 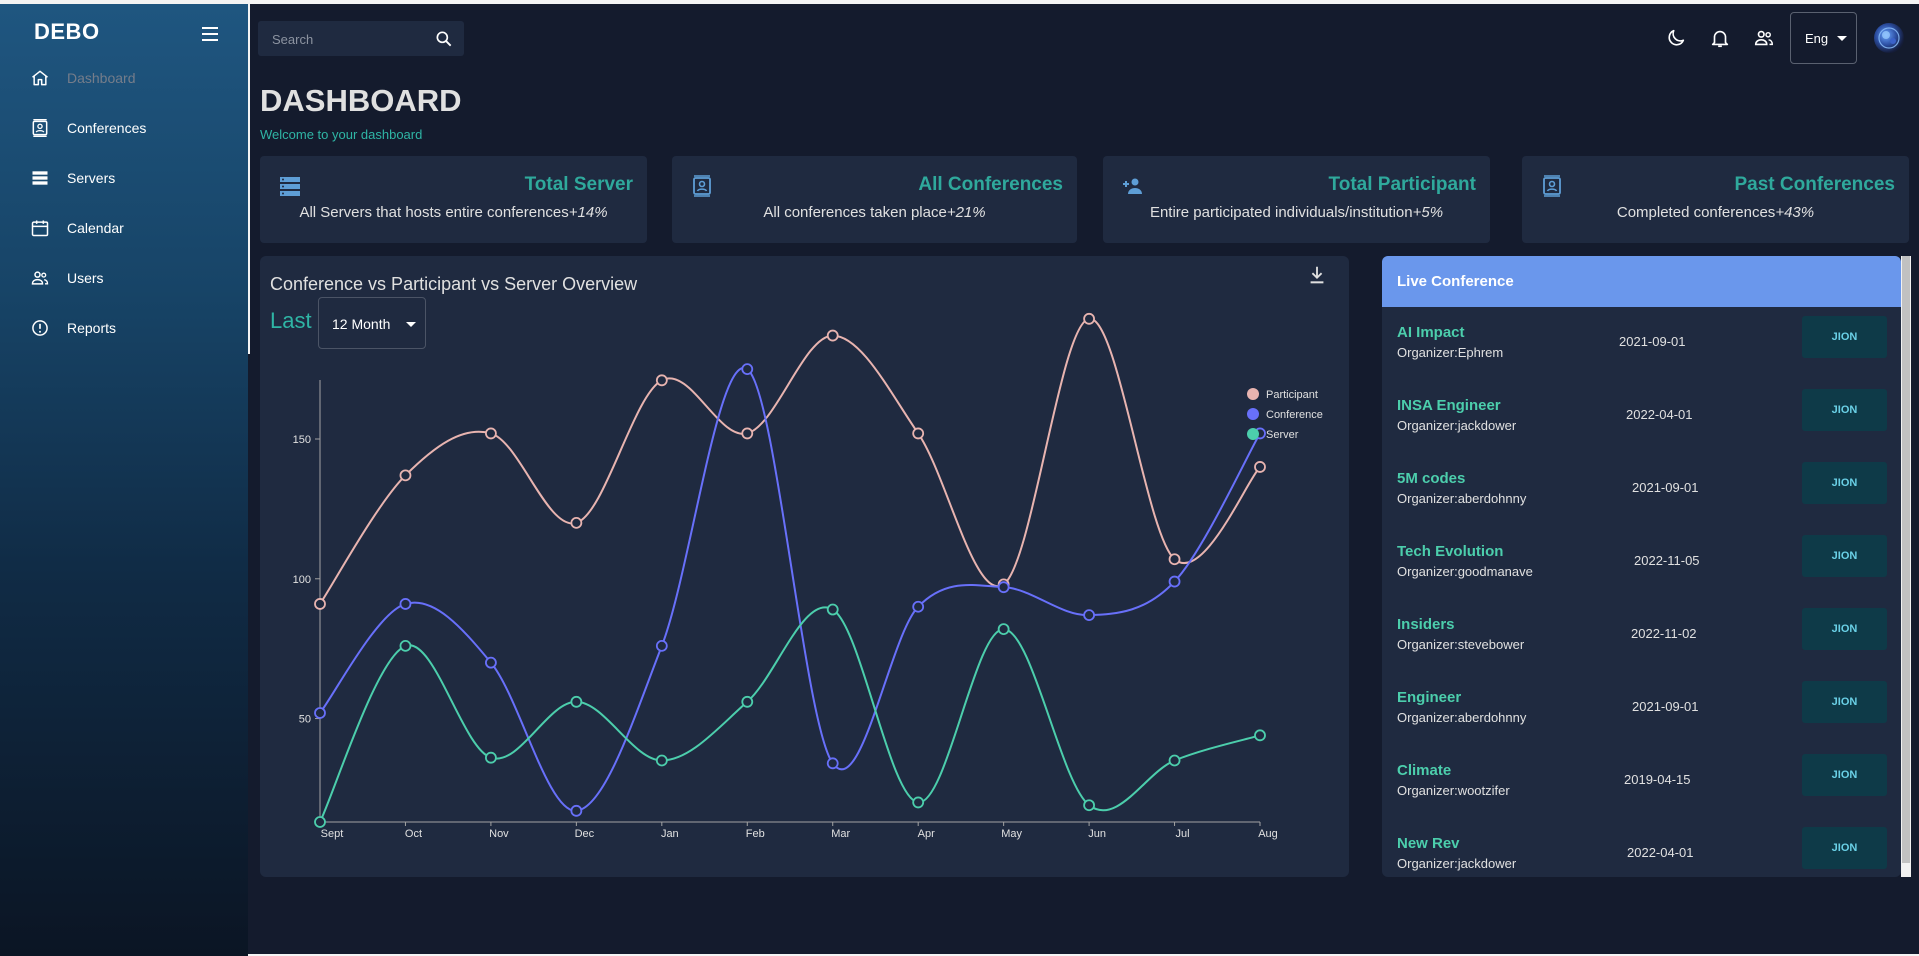 I want to click on x-tick-label: Apr, so click(x=926, y=834).